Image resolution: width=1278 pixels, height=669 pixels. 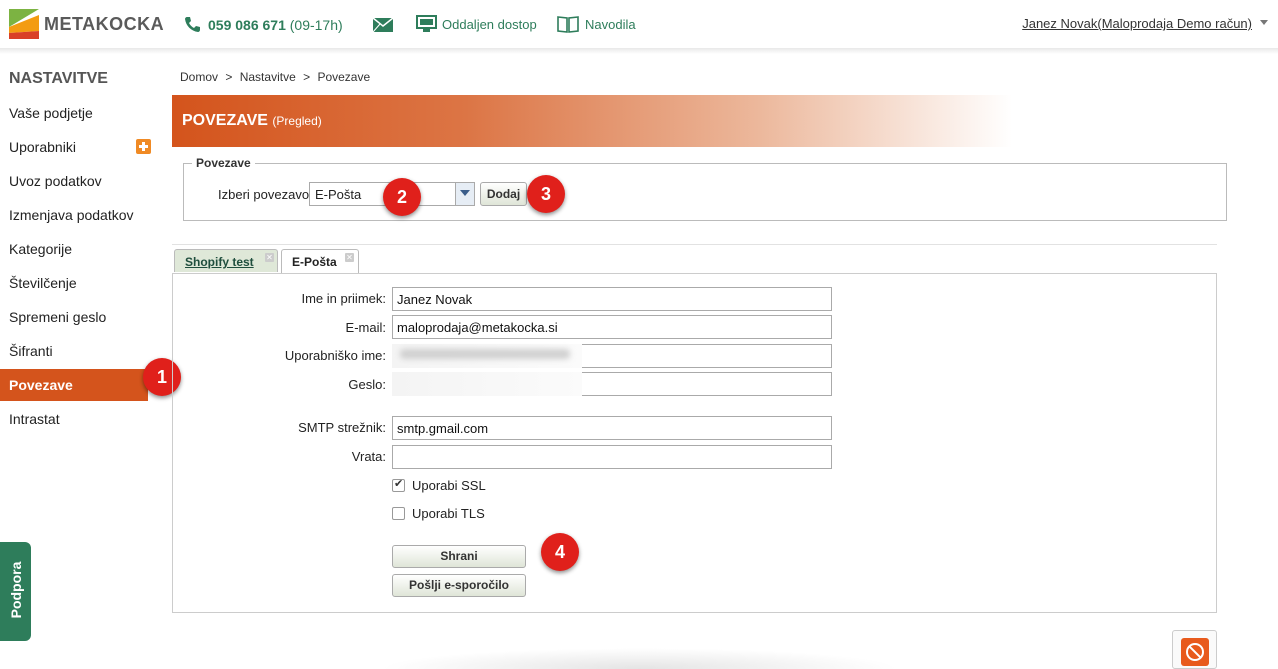 What do you see at coordinates (74, 385) in the screenshot?
I see `sidebar-item-povezave: Povezave` at bounding box center [74, 385].